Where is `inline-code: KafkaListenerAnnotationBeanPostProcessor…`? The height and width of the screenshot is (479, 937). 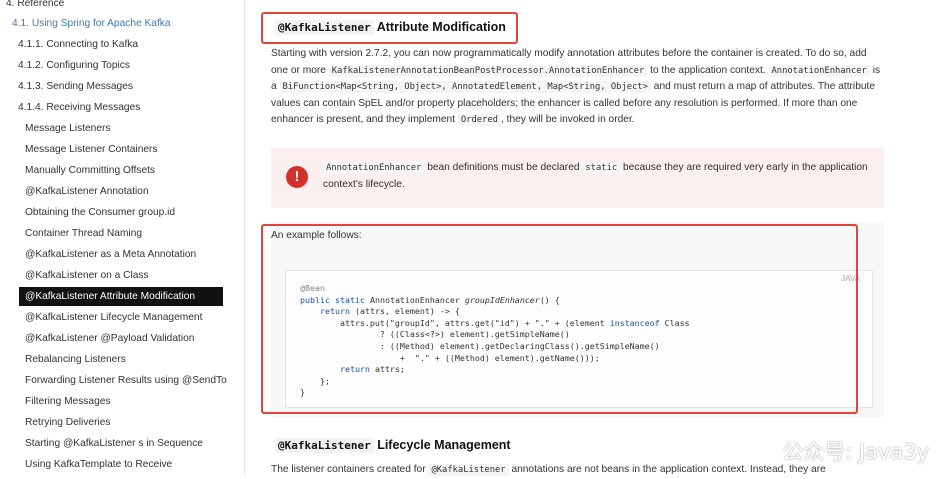 inline-code: KafkaListenerAnnotationBeanPostProcessor… is located at coordinates (488, 70).